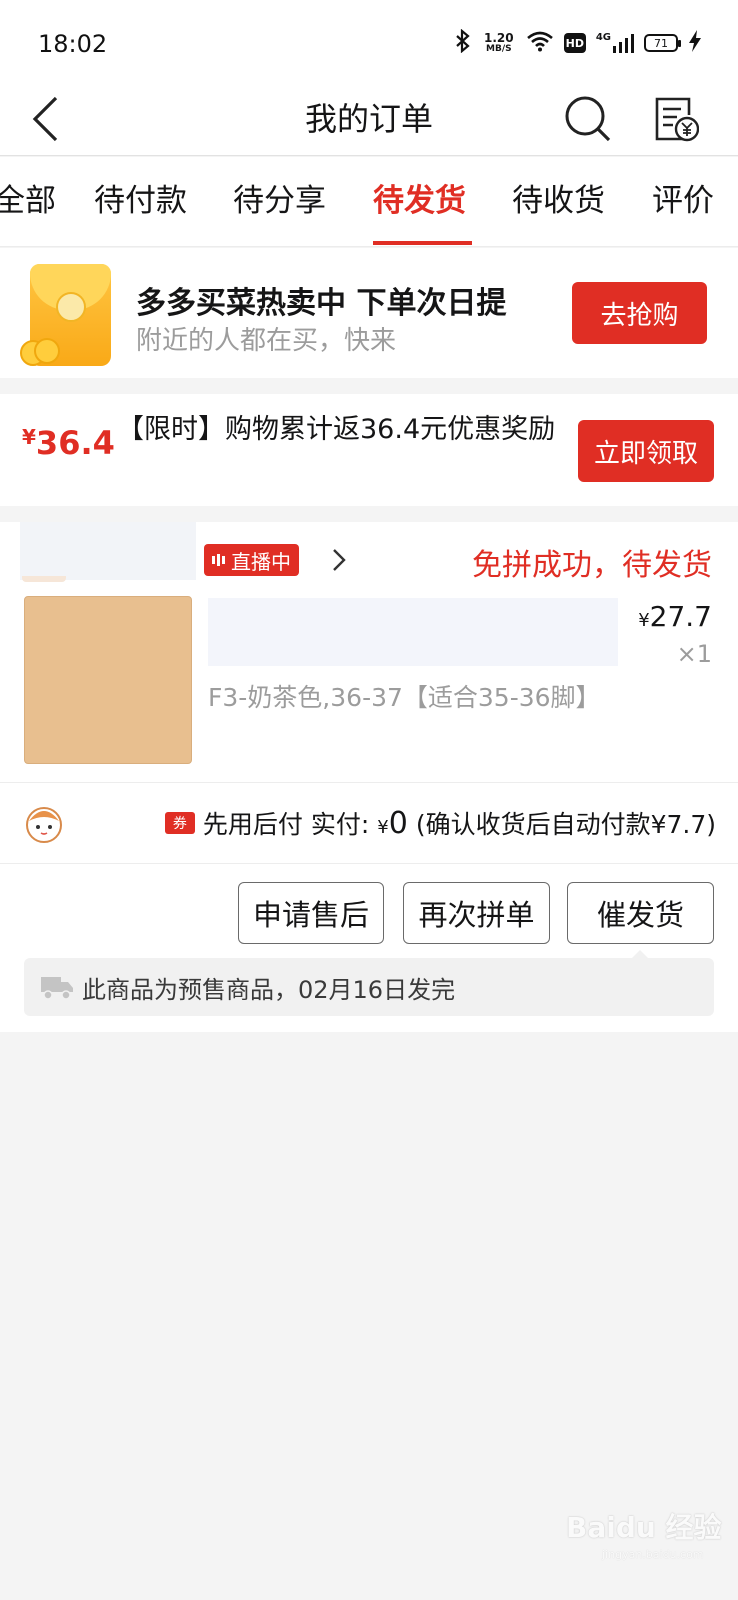 This screenshot has height=1600, width=738. Describe the element at coordinates (615, 43) in the screenshot. I see `signal-icon: 4G` at that location.